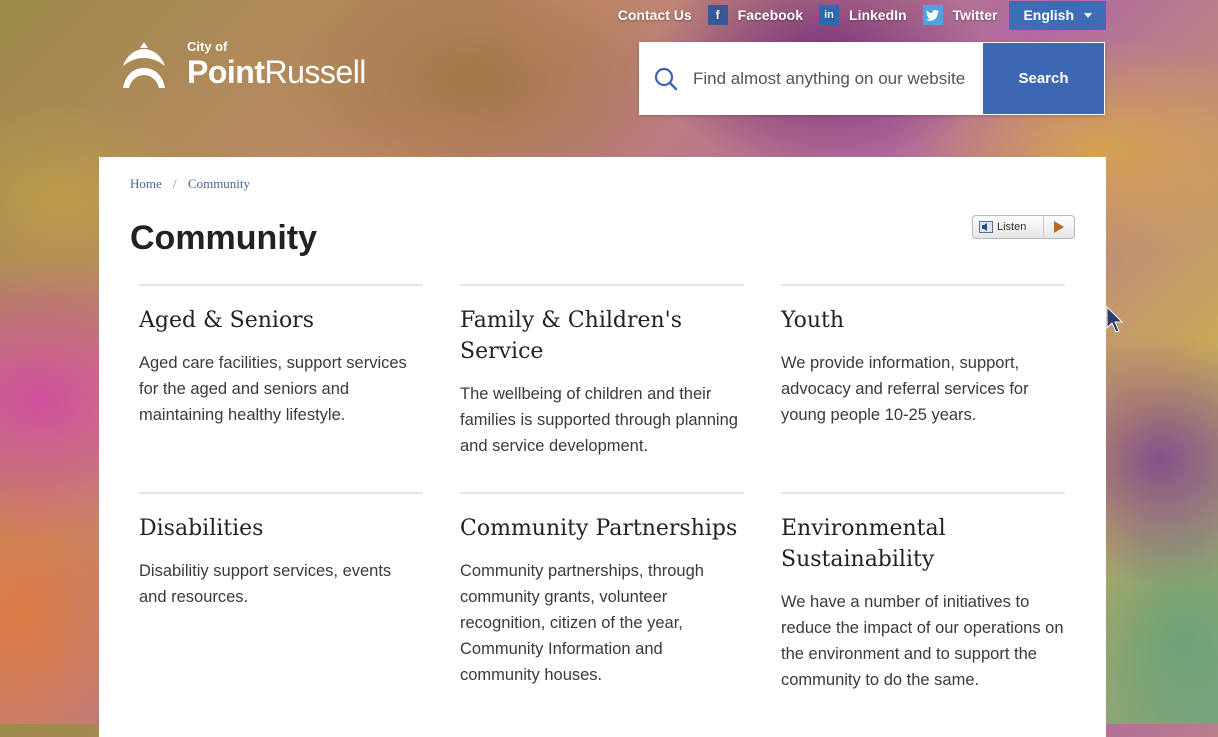 This screenshot has height=737, width=1218. What do you see at coordinates (1058, 227) in the screenshot?
I see `play-icon` at bounding box center [1058, 227].